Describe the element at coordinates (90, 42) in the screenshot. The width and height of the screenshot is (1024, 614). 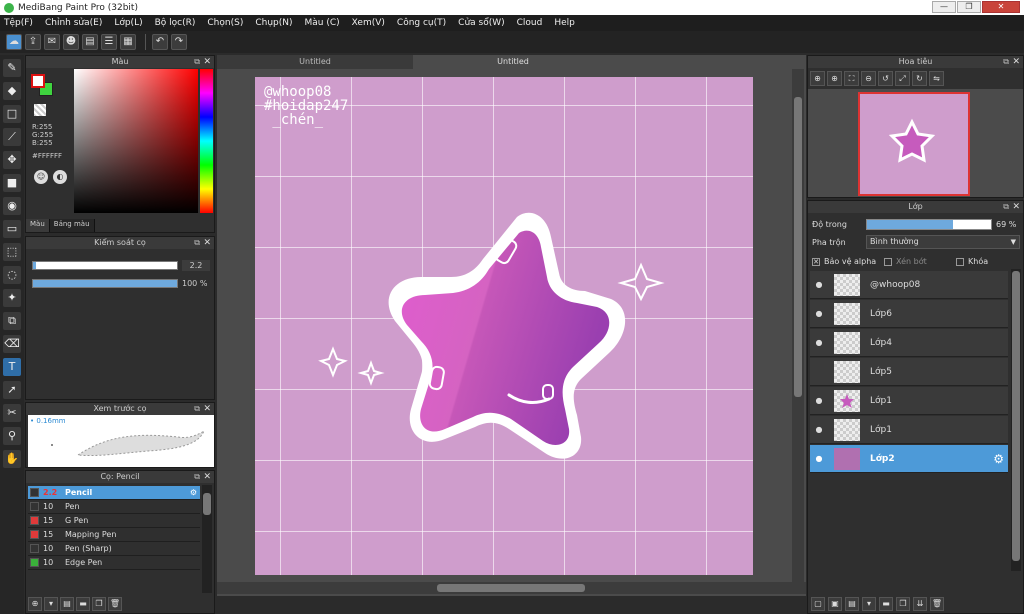
I see `page-icon: ▤` at that location.